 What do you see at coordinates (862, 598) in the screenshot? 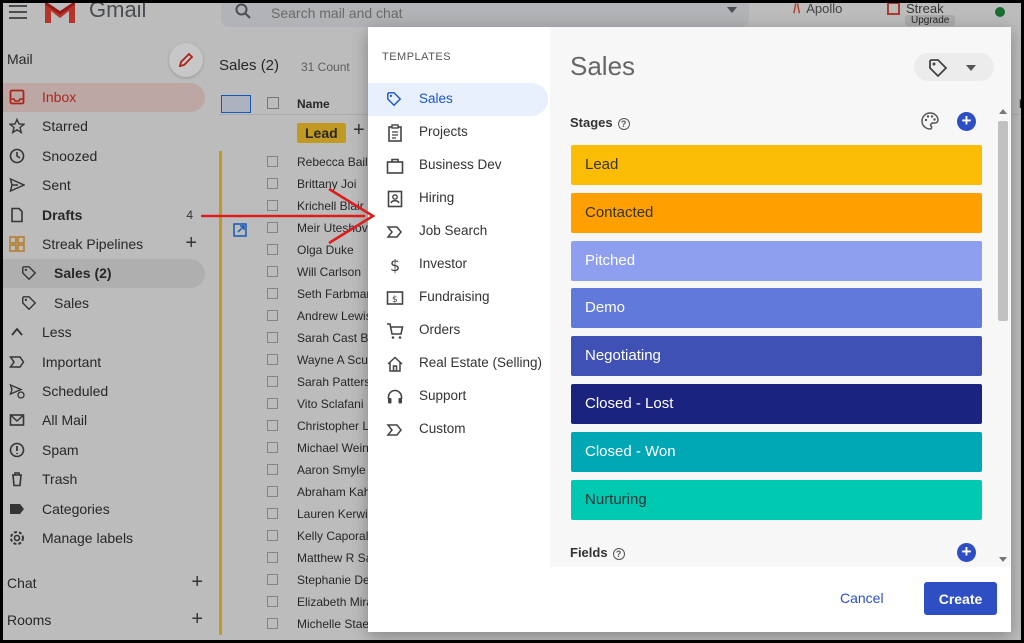
I see `cancel-button: Cancel` at bounding box center [862, 598].